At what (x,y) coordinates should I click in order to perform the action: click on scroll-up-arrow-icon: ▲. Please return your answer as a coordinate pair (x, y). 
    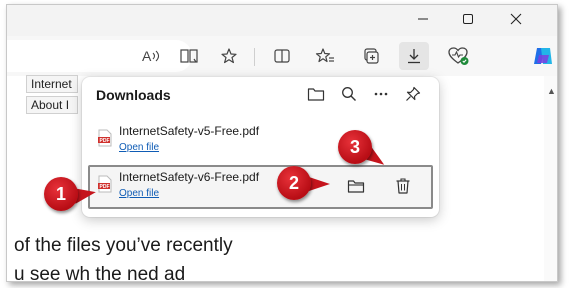
    Looking at the image, I should click on (551, 91).